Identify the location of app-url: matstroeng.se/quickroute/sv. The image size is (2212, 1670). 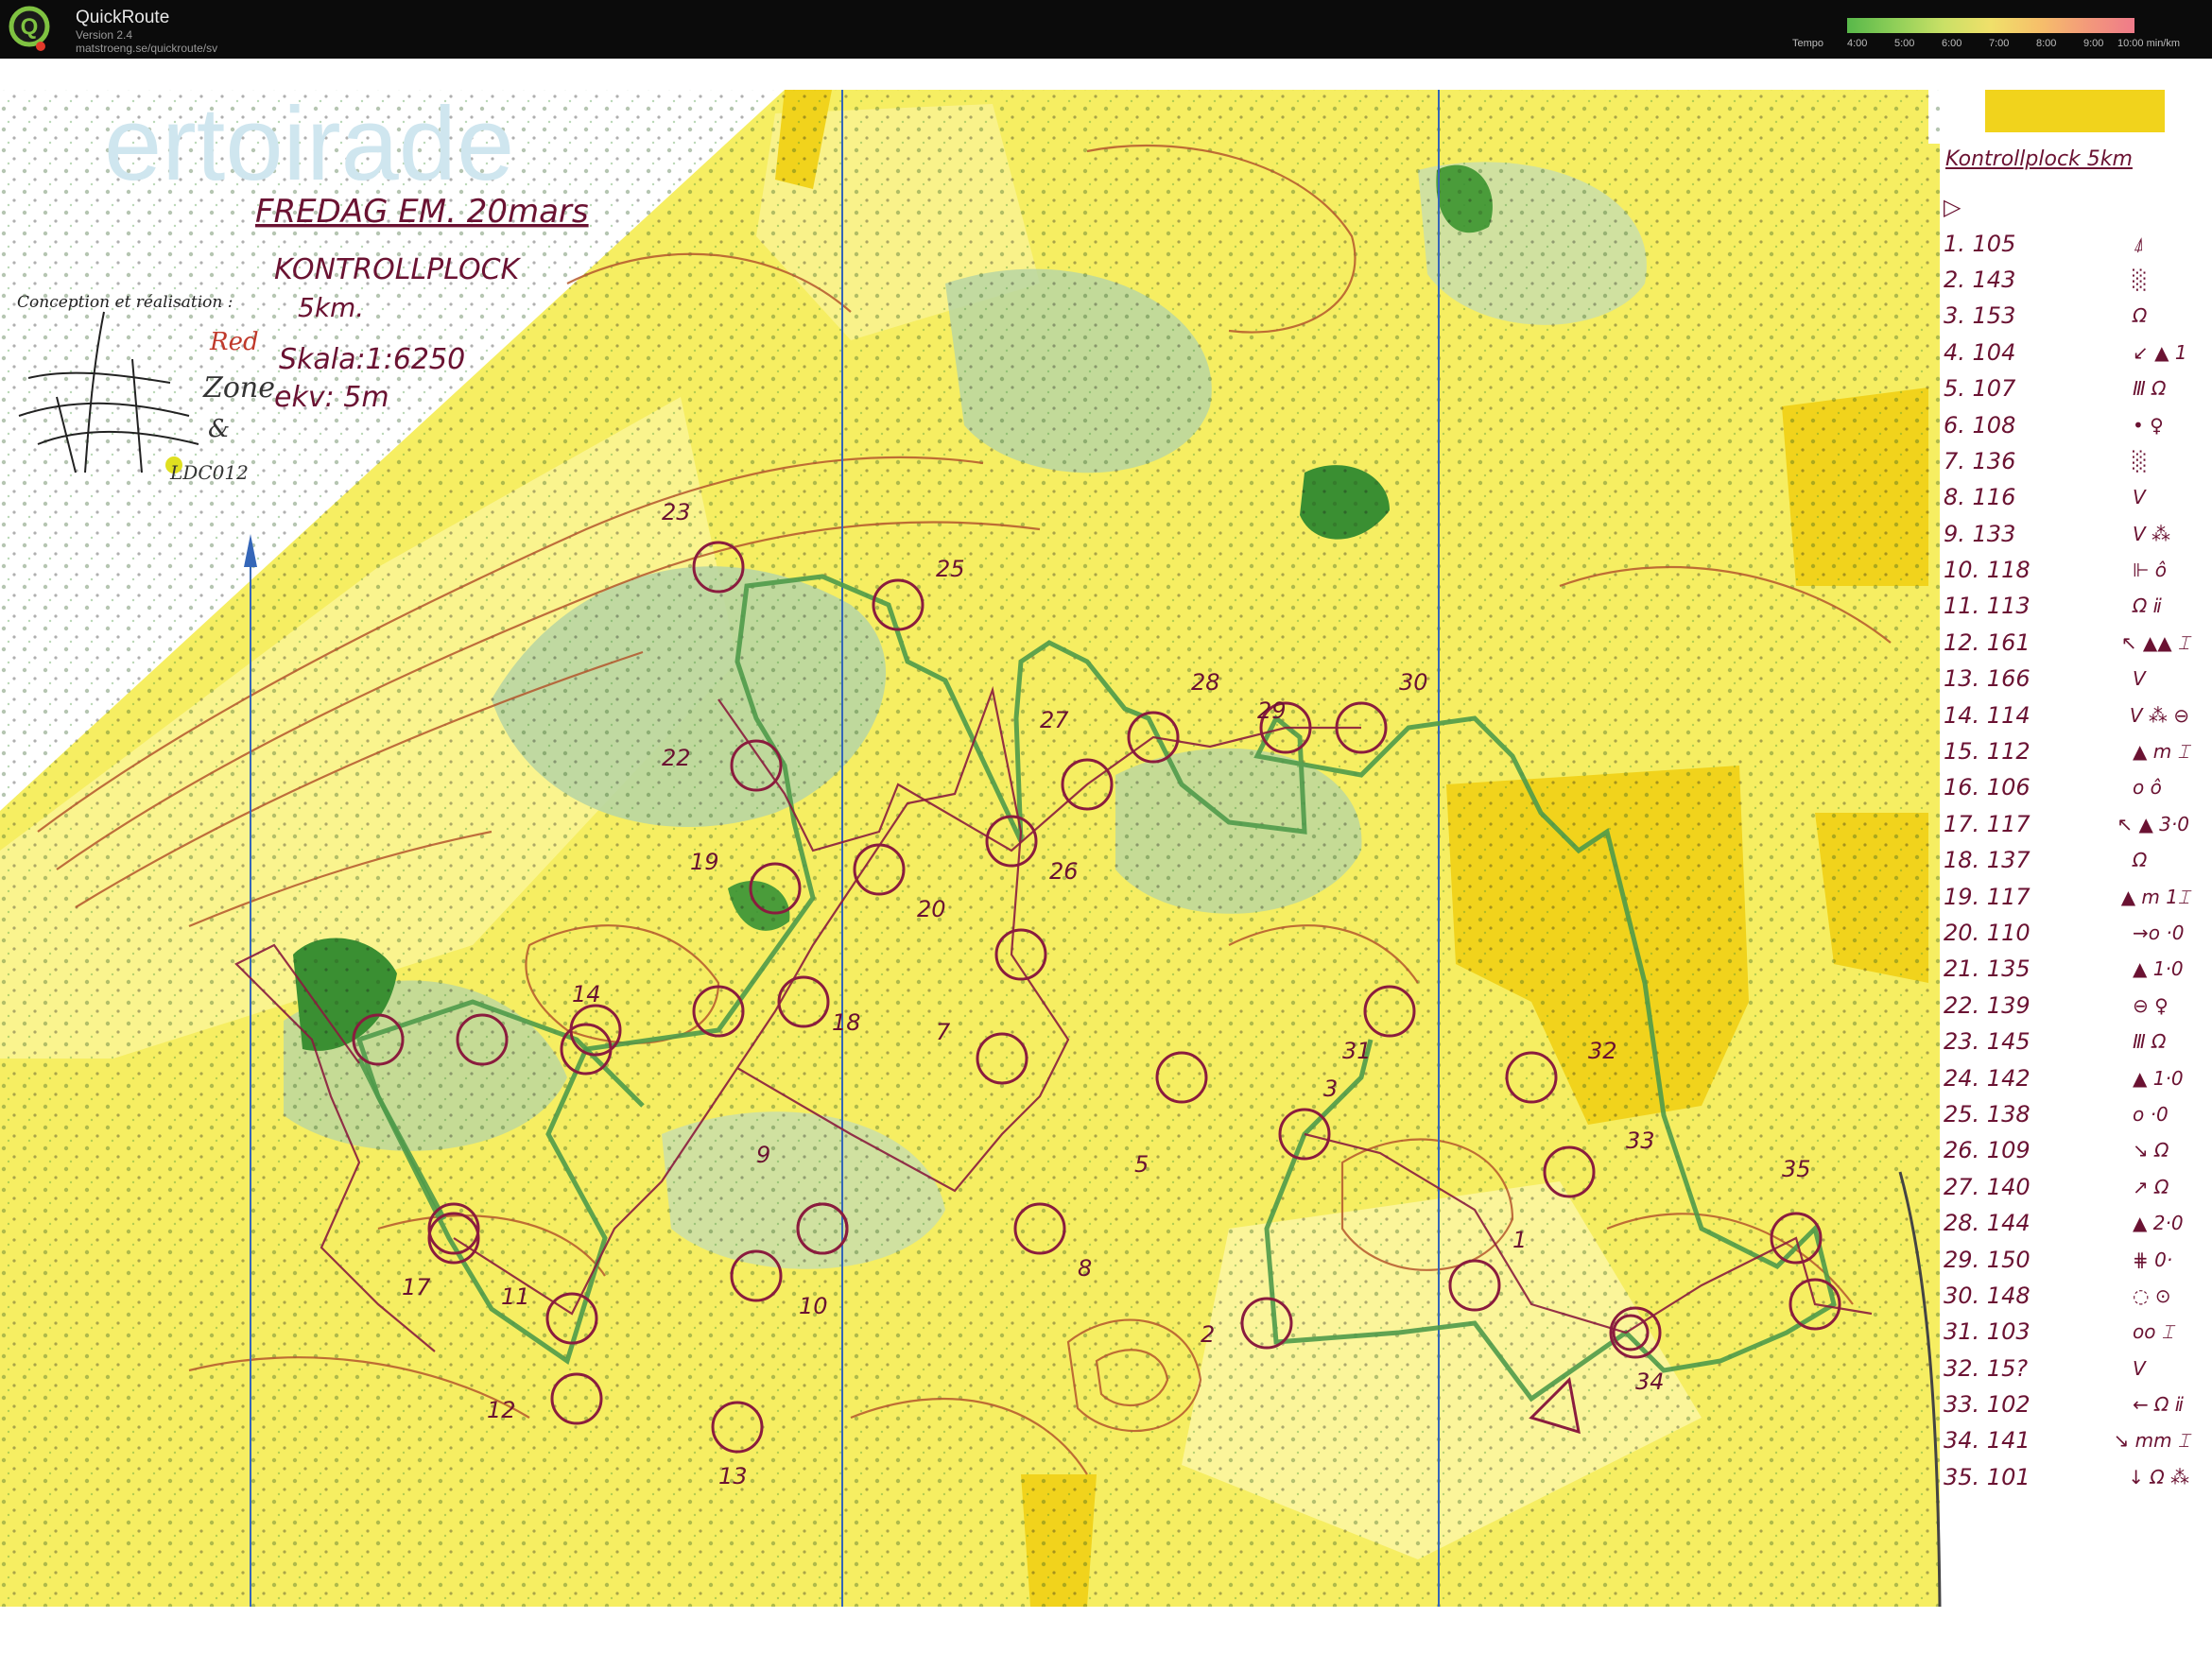
(146, 49).